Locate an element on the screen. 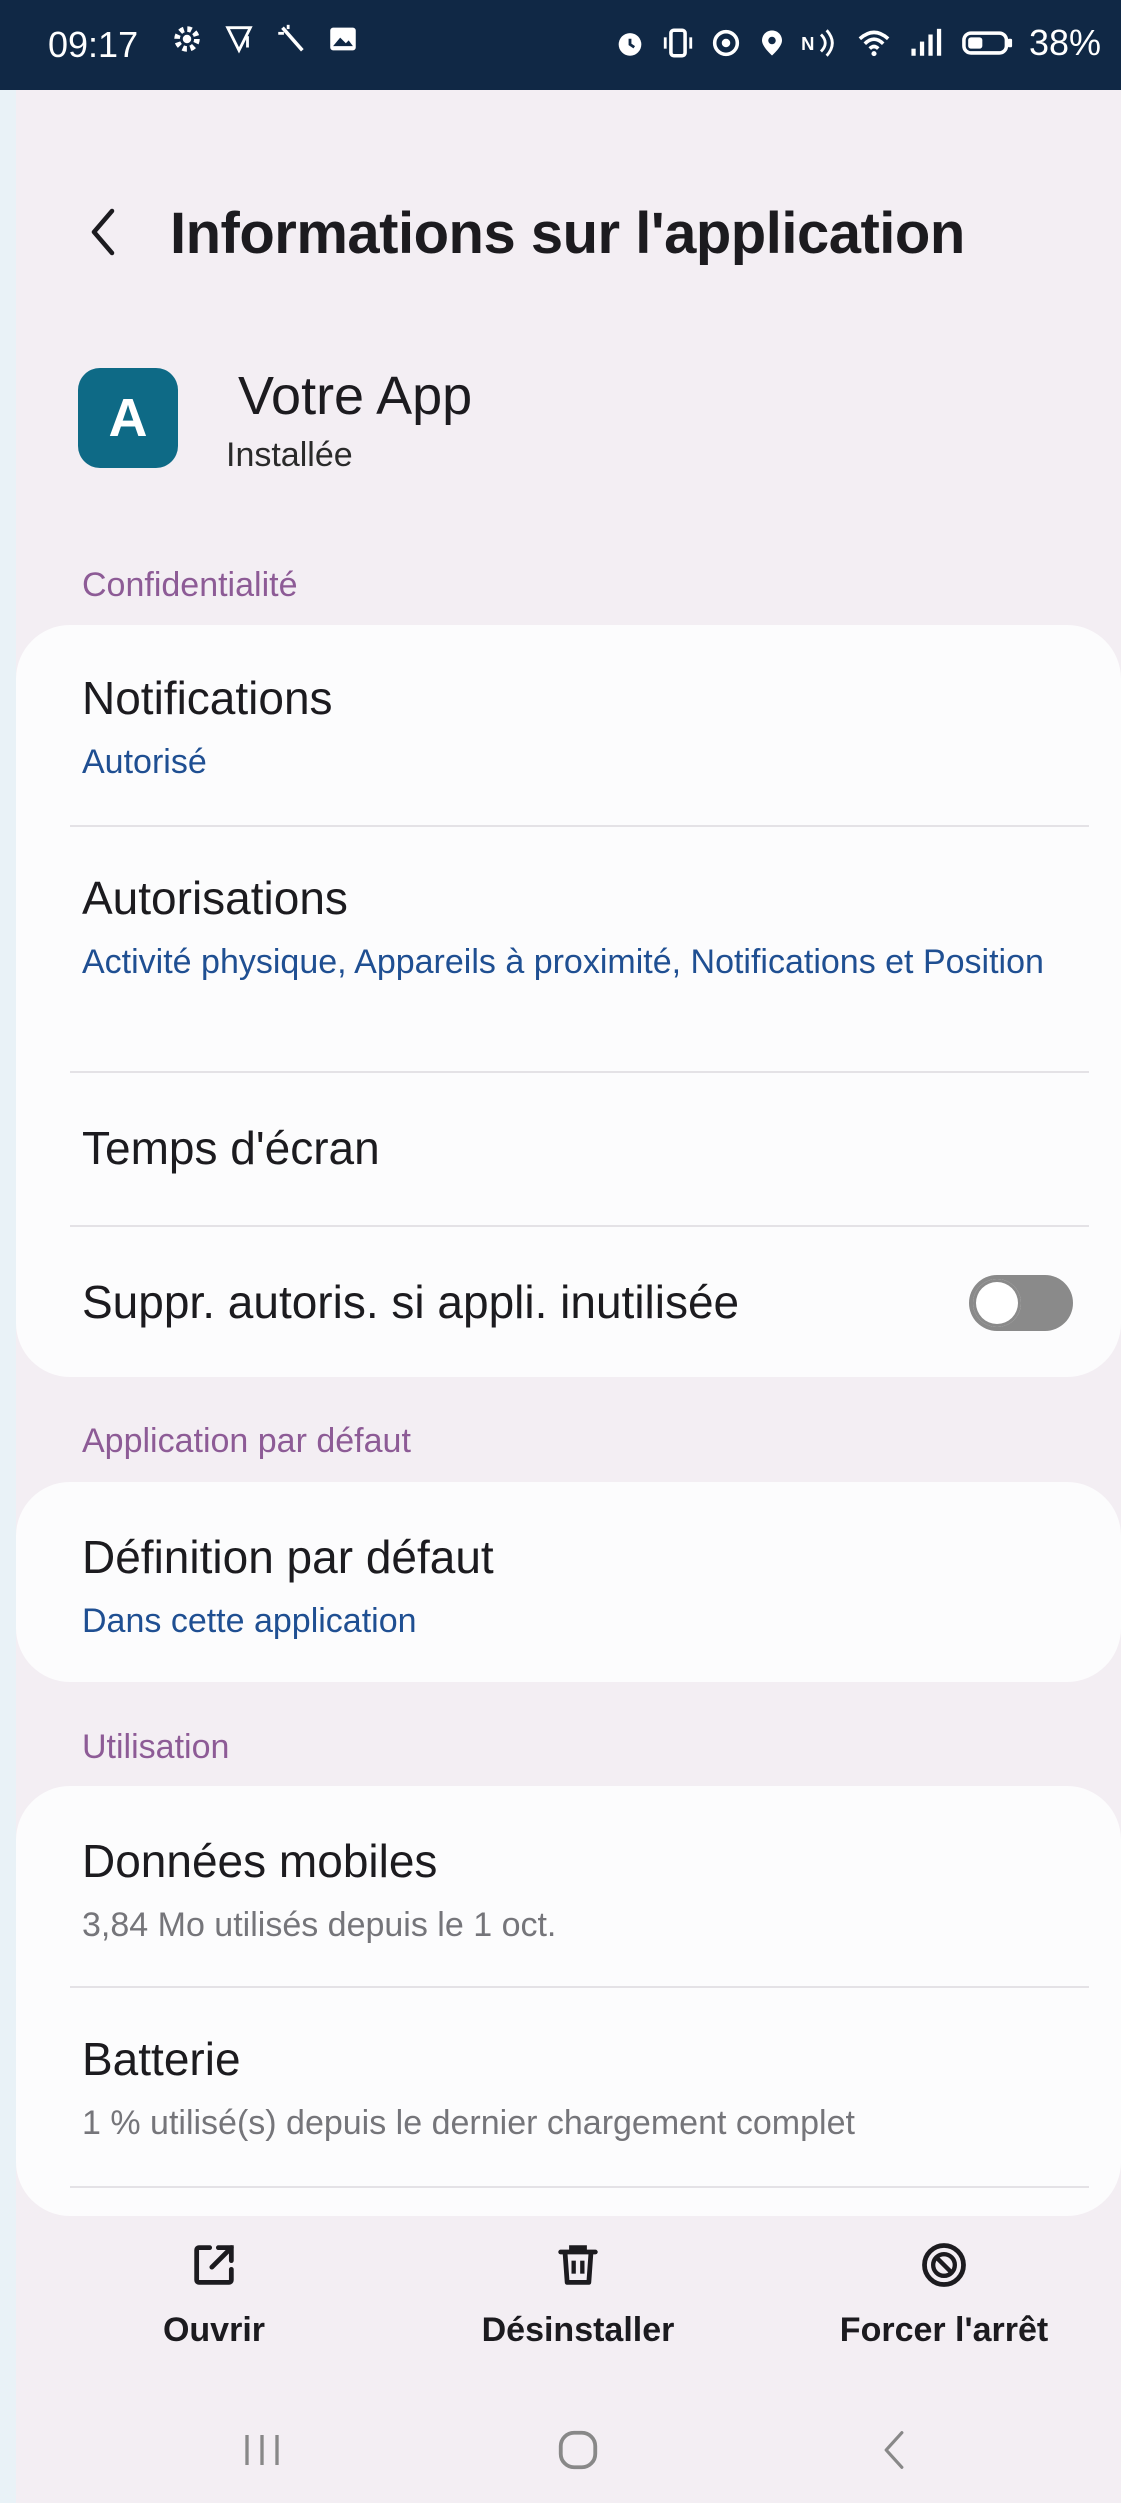 The width and height of the screenshot is (1121, 2503). wifi-icon is located at coordinates (874, 43).